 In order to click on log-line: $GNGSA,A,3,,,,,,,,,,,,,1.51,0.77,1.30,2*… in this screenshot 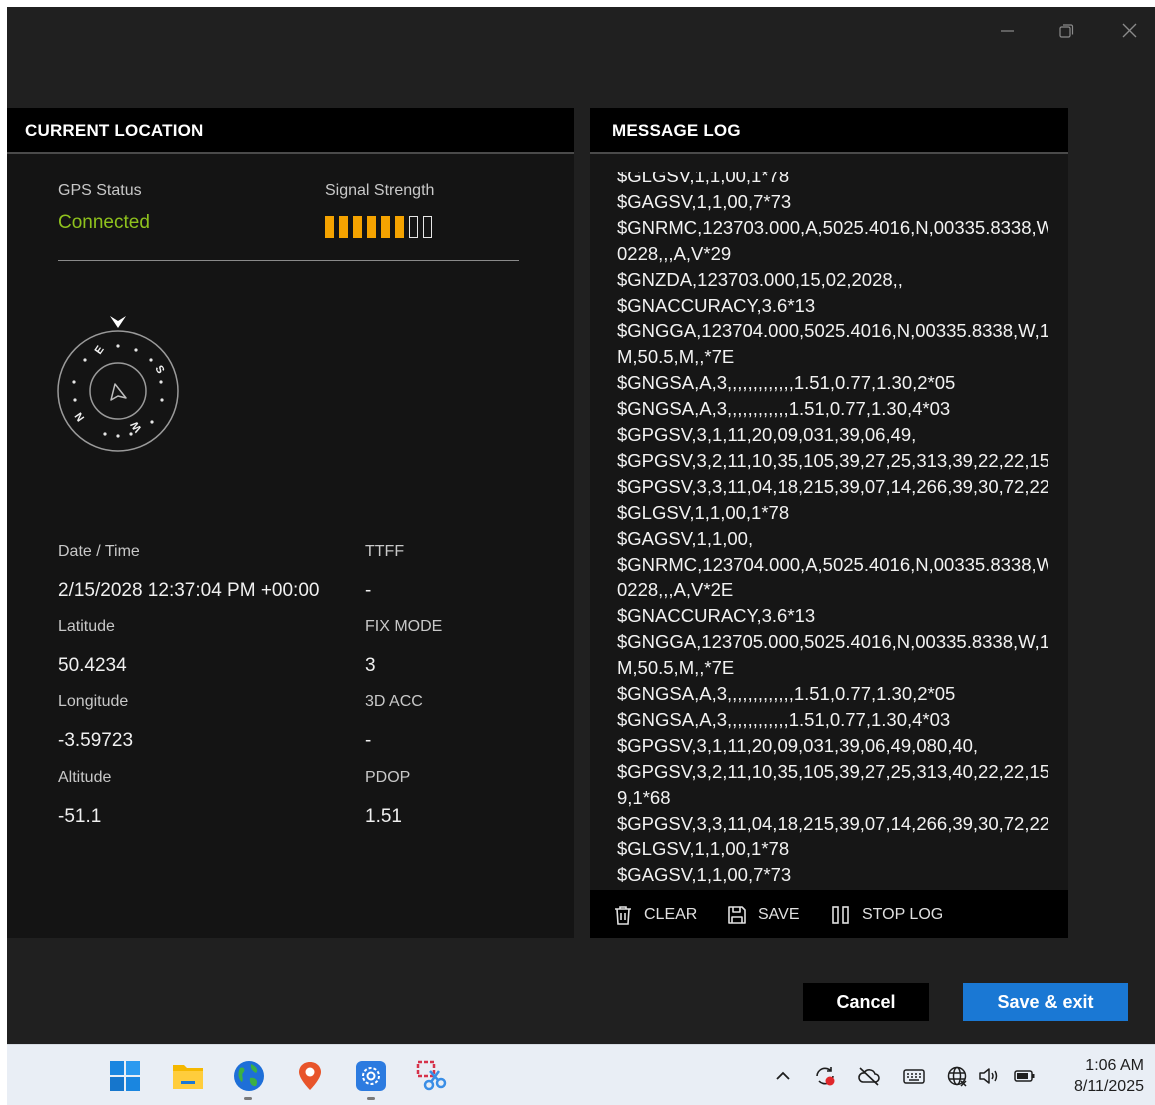, I will do `click(786, 693)`.